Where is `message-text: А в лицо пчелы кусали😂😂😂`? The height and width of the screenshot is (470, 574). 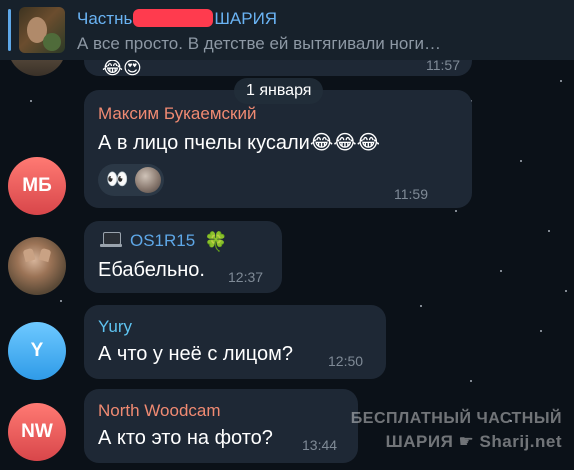 message-text: А в лицо пчелы кусали😂😂😂 is located at coordinates (239, 143).